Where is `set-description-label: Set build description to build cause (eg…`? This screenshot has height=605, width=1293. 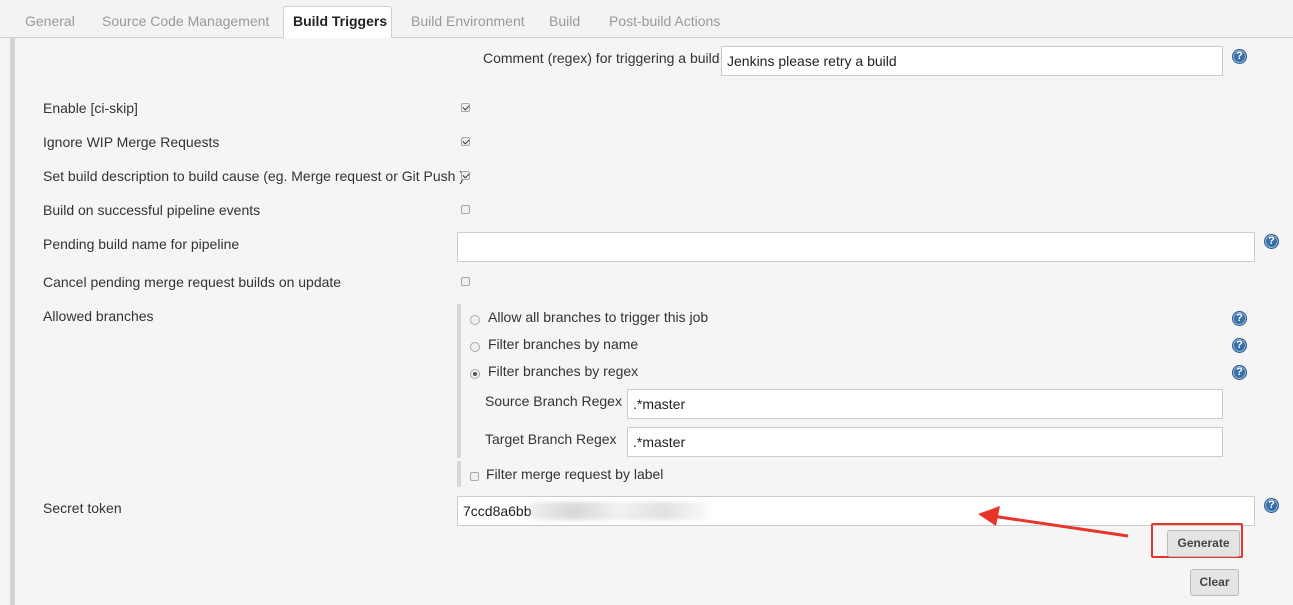
set-description-label: Set build description to build cause (eg… is located at coordinates (253, 176).